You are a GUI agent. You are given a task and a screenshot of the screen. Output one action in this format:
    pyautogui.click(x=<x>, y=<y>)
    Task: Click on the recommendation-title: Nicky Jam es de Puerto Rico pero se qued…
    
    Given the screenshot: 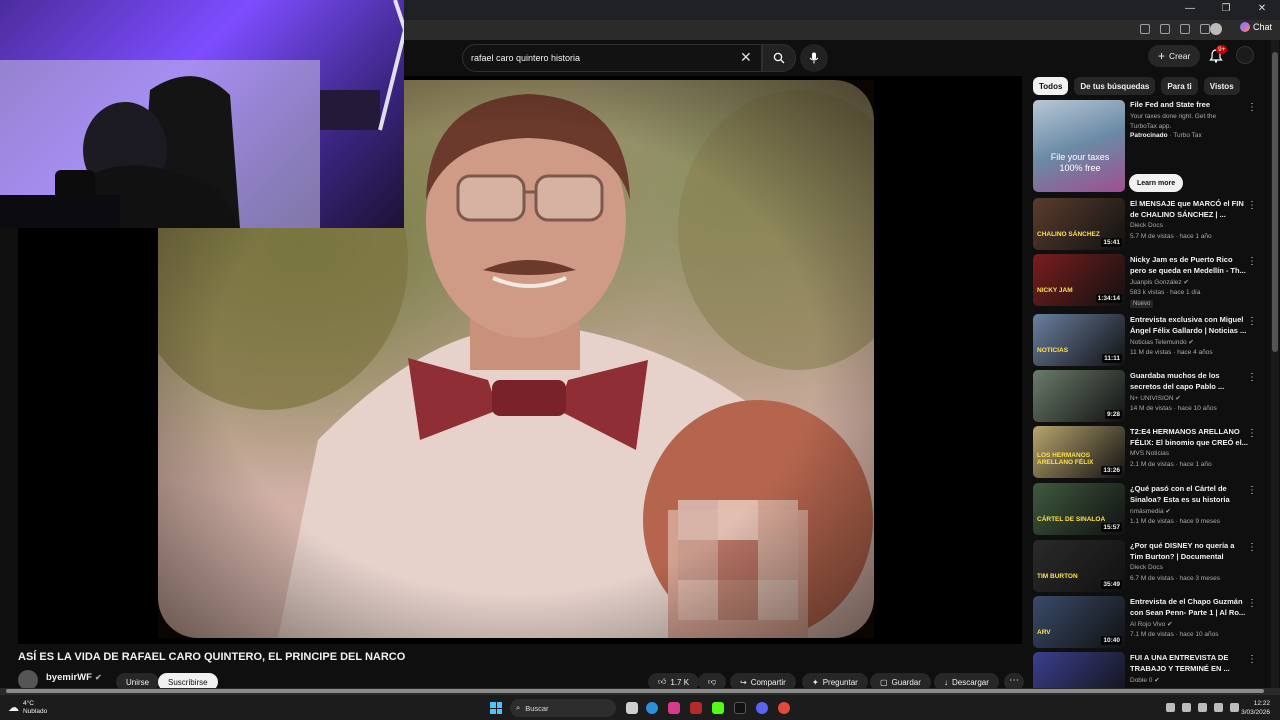 What is the action you would take?
    pyautogui.click(x=1188, y=265)
    